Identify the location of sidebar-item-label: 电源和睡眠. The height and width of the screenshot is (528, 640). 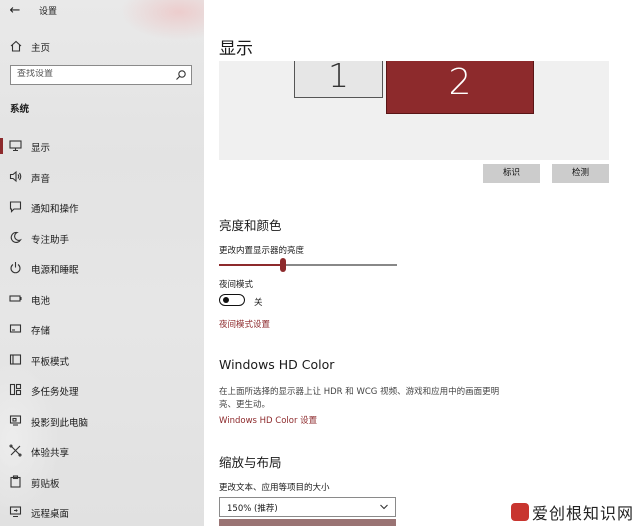
(55, 270).